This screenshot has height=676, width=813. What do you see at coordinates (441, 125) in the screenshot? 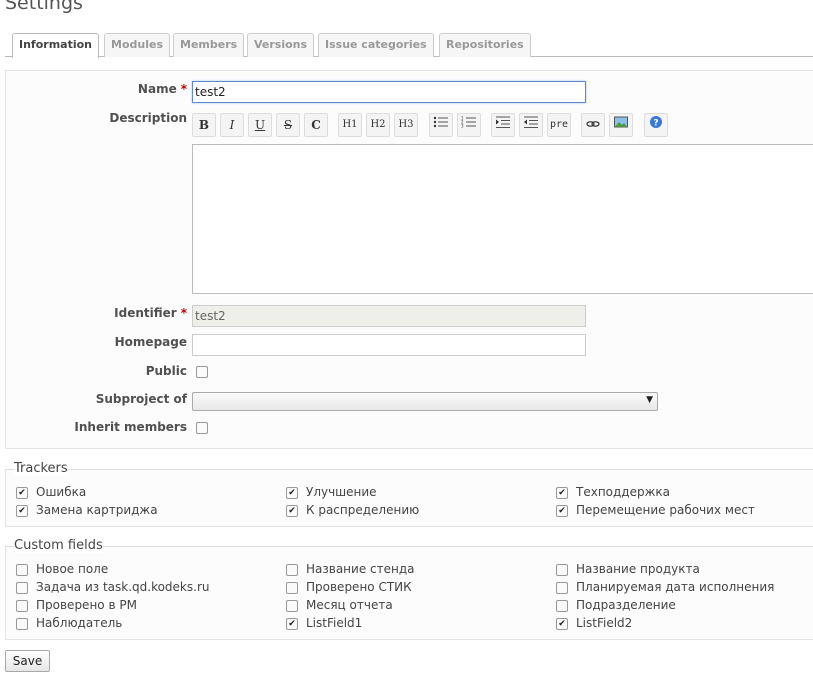
I see `unordered-list-icon` at bounding box center [441, 125].